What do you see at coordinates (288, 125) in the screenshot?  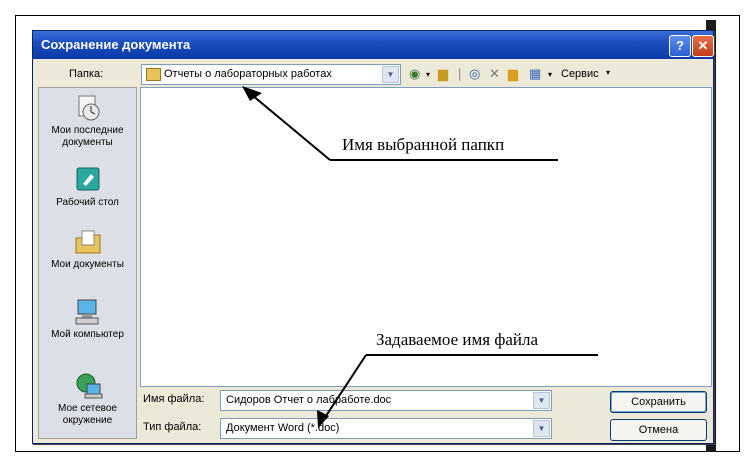 I see `folder-arrow-line` at bounding box center [288, 125].